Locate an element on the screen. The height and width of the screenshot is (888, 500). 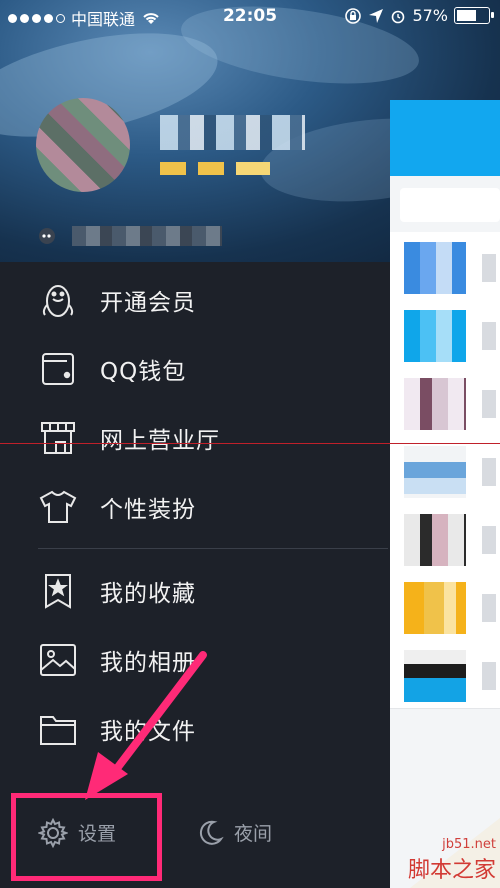
watermark-brand: 脚本之家 is located at coordinates (451, 870).